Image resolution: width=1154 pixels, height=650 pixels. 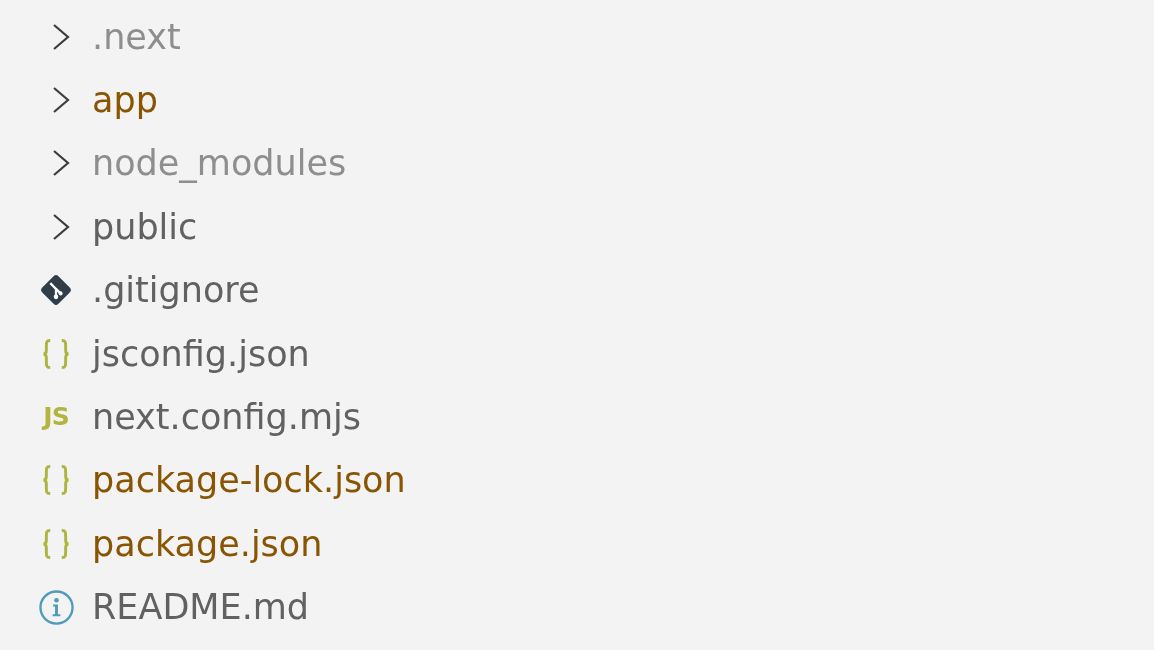 I want to click on info-icon, so click(x=56, y=607).